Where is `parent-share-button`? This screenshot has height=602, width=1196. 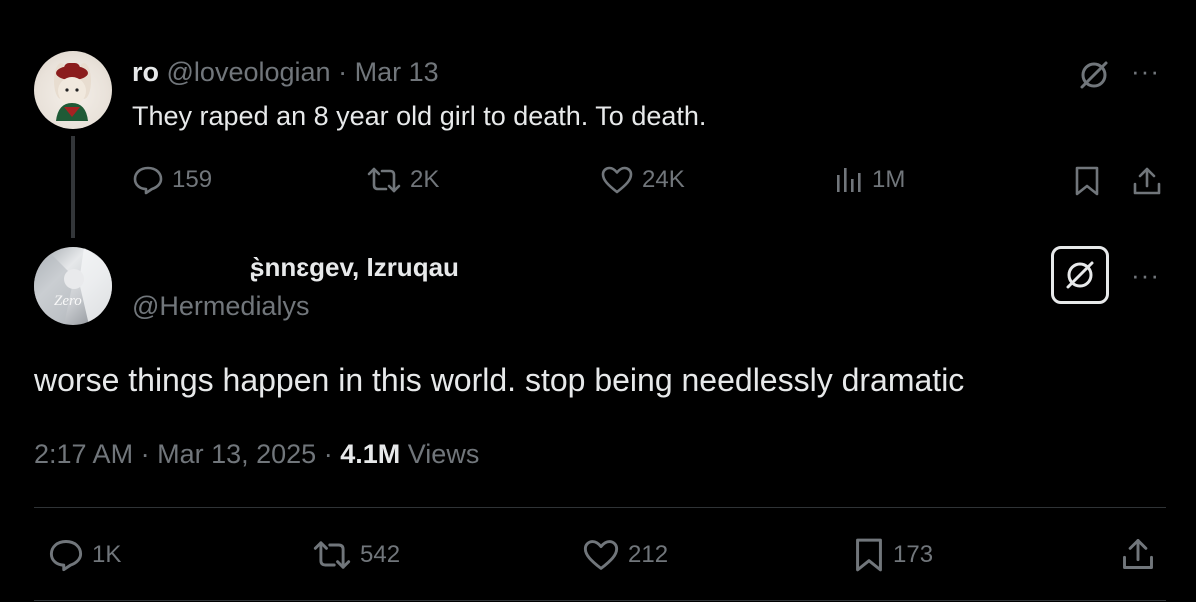 parent-share-button is located at coordinates (1147, 181).